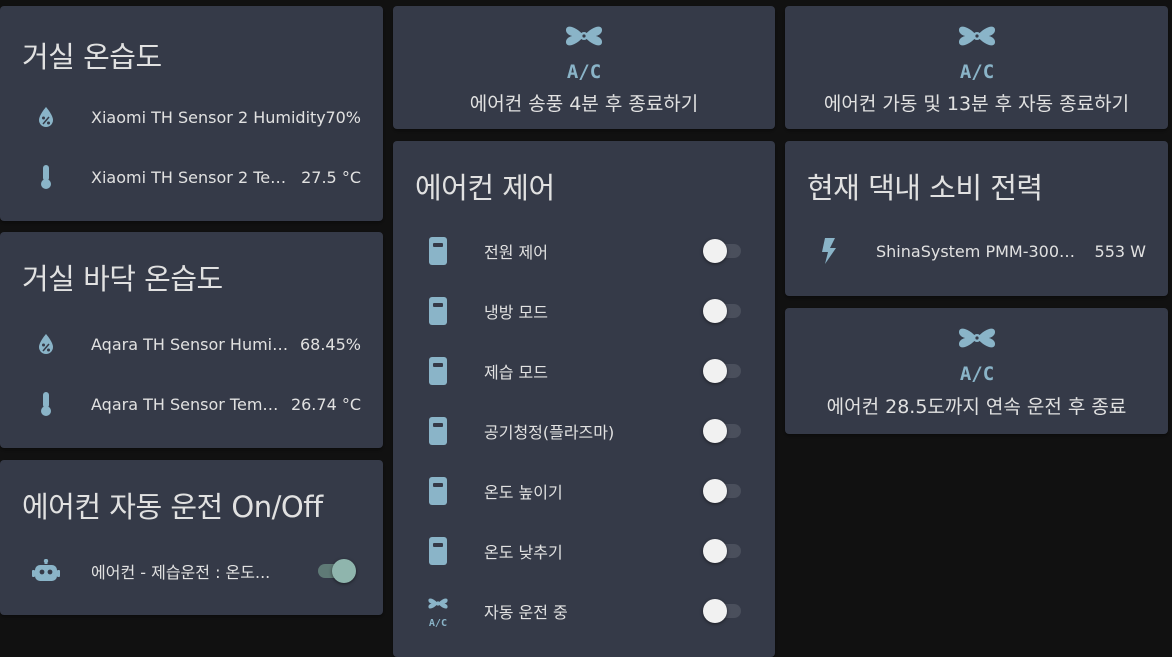  I want to click on card-title: 현재 댁내 소비 전력, so click(925, 188).